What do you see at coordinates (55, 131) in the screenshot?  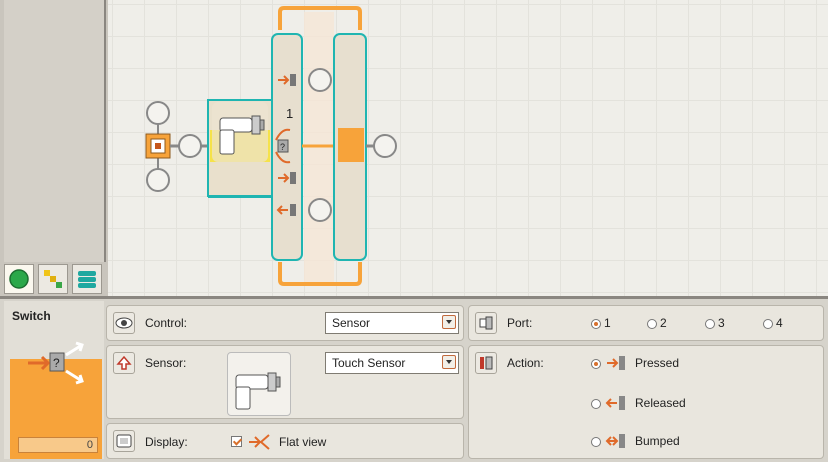 I see `palette-block-list` at bounding box center [55, 131].